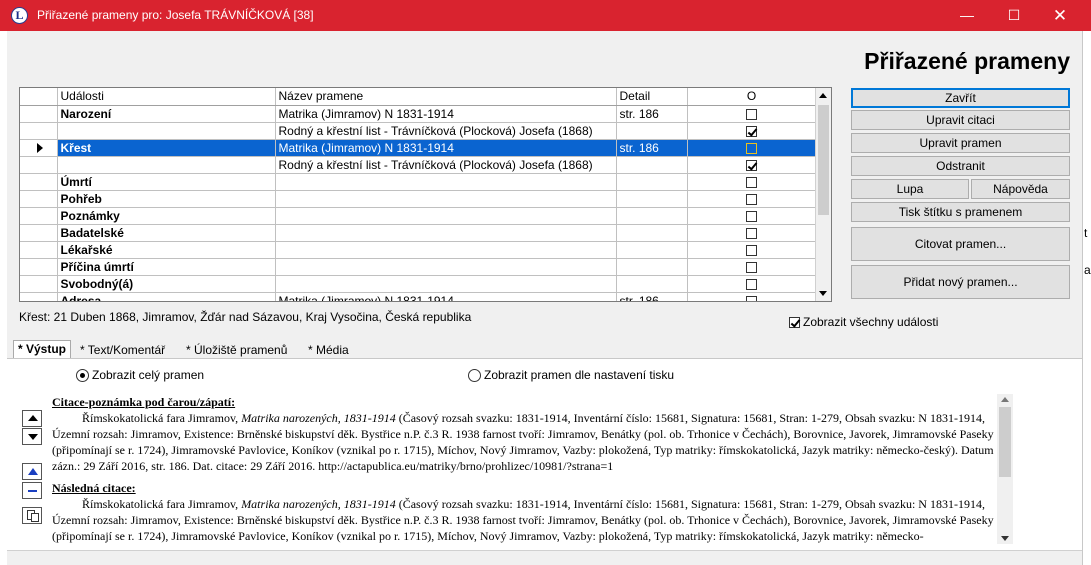 The image size is (1091, 565). I want to click on citation-scrollbar, so click(1005, 469).